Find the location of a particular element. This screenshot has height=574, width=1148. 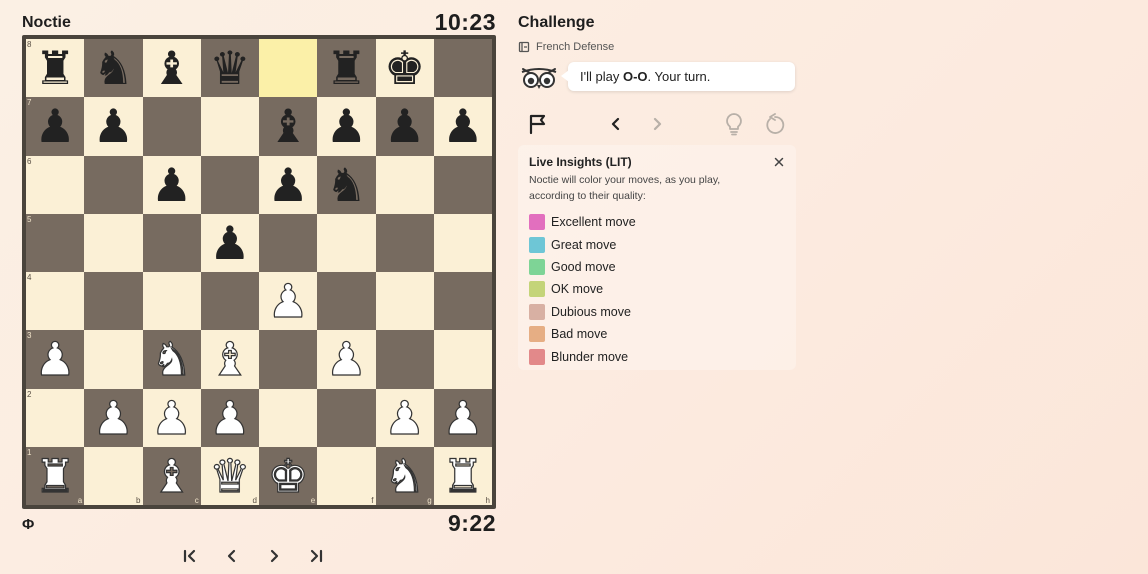

square-d5: ♟ is located at coordinates (229, 242).